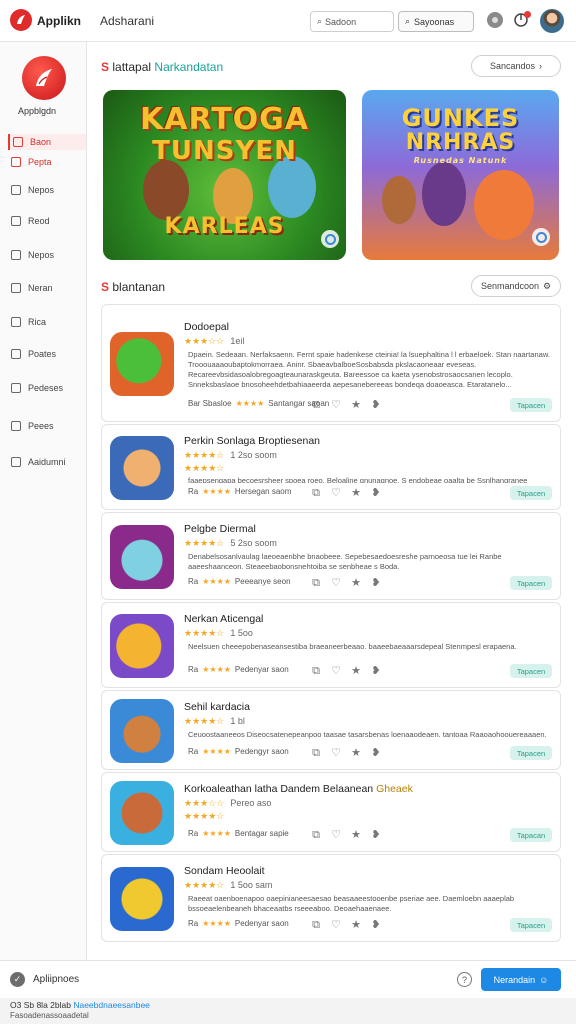 Image resolution: width=576 pixels, height=1024 pixels. I want to click on sidebar-item: Neran, so click(47, 288).